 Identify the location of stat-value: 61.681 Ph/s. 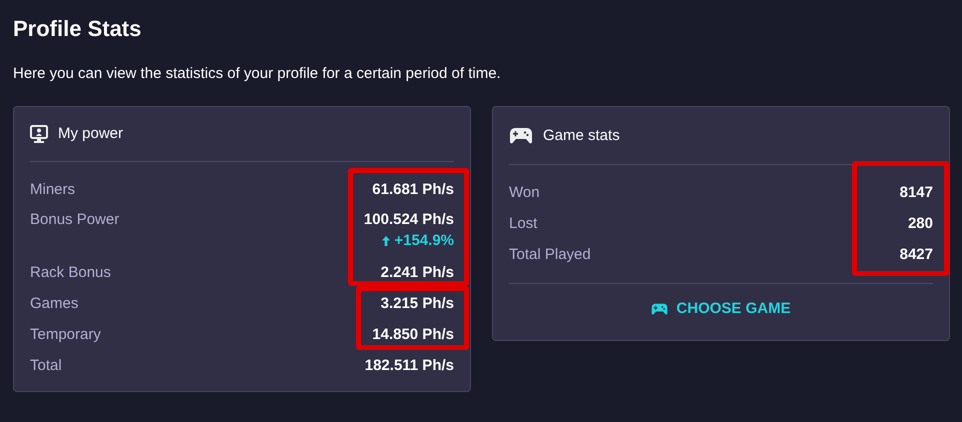
(413, 190).